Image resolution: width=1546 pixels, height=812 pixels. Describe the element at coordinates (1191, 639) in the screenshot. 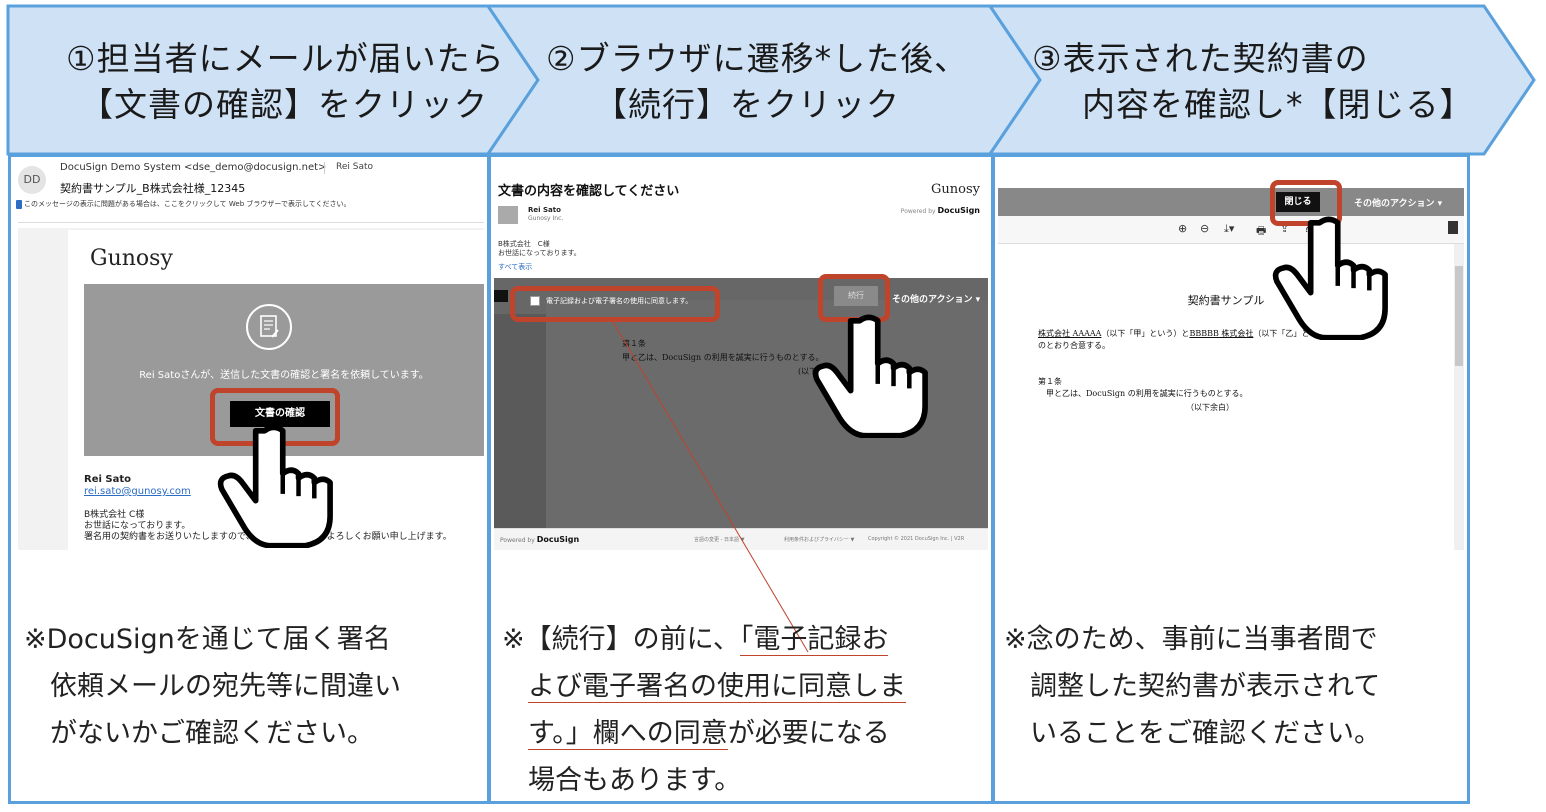

I see `step3-note-line1: ※念のため、事前に当事者間で` at that location.